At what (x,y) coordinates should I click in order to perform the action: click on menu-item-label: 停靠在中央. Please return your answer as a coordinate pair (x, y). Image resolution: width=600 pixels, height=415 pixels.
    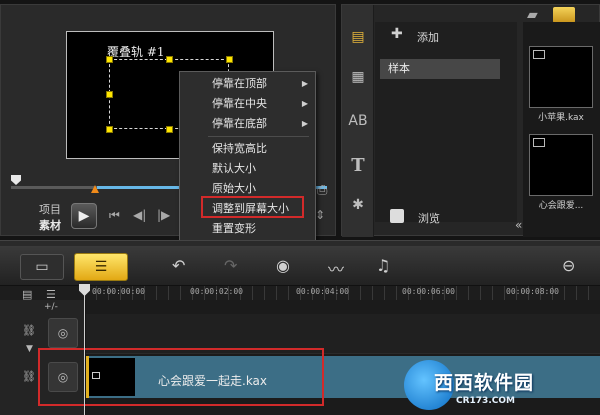
    Looking at the image, I should click on (239, 103).